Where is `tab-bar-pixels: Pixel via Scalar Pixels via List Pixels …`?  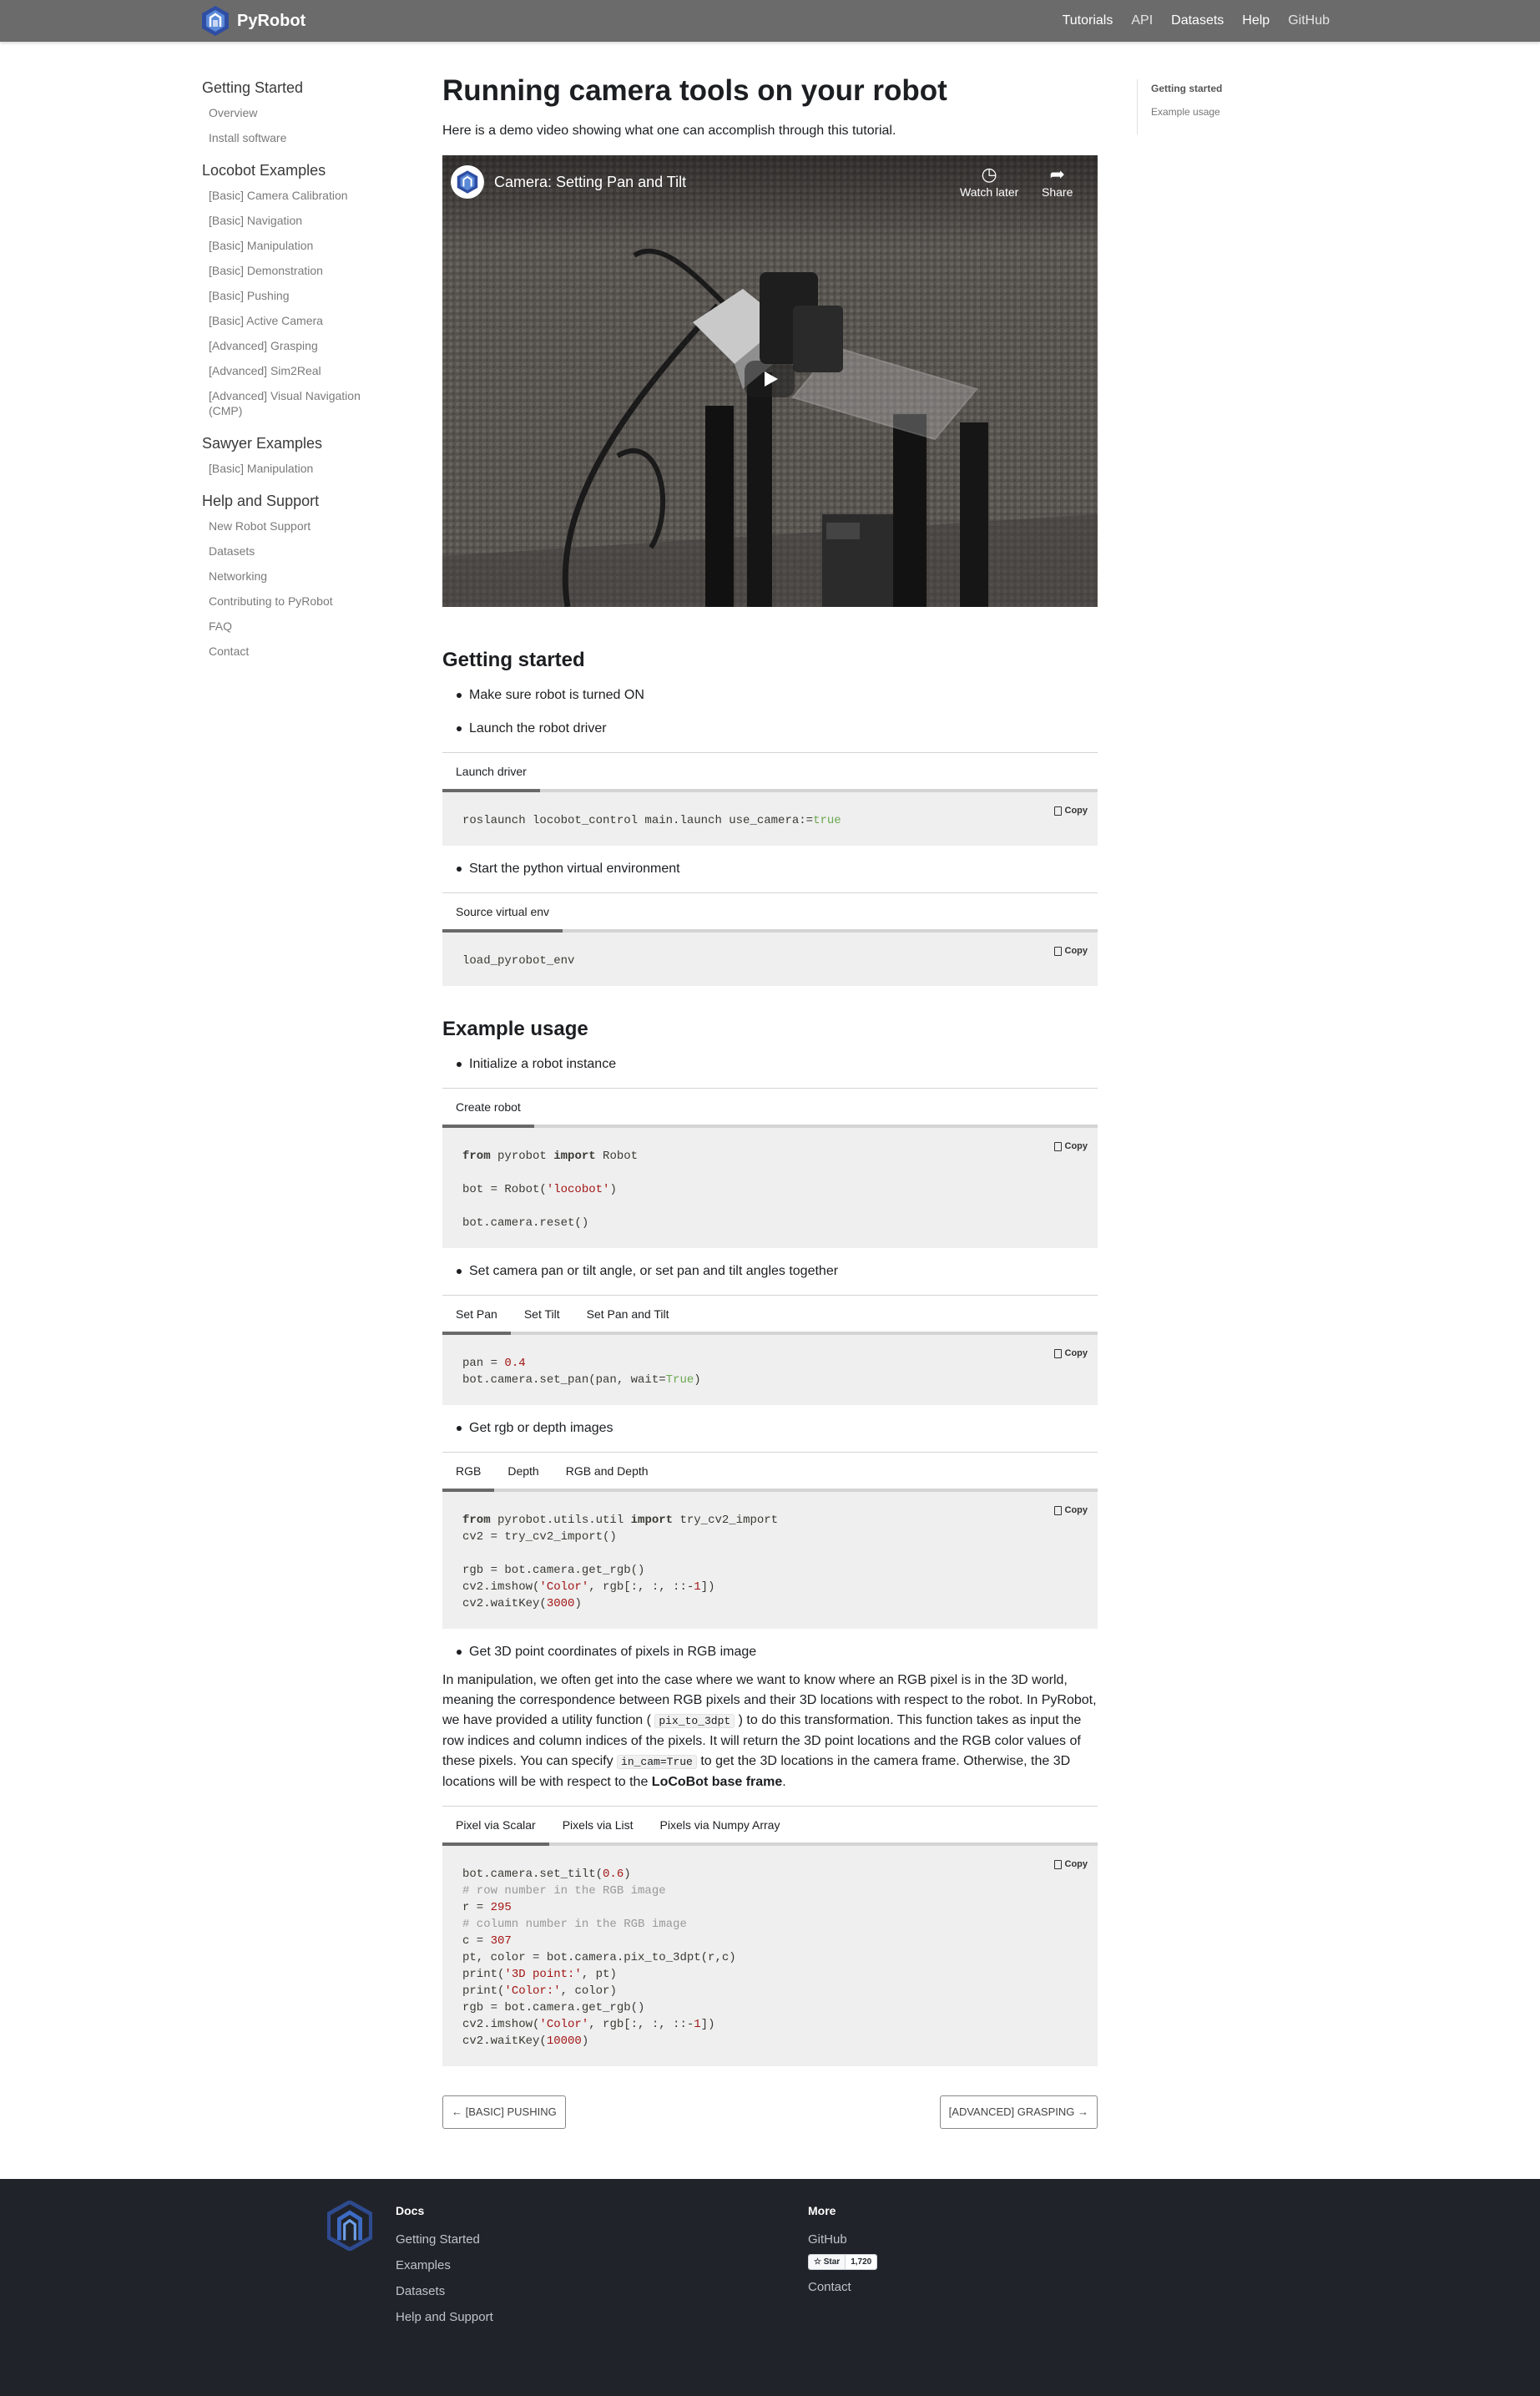
tab-bar-pixels: Pixel via Scalar Pixels via List Pixels … is located at coordinates (770, 1826).